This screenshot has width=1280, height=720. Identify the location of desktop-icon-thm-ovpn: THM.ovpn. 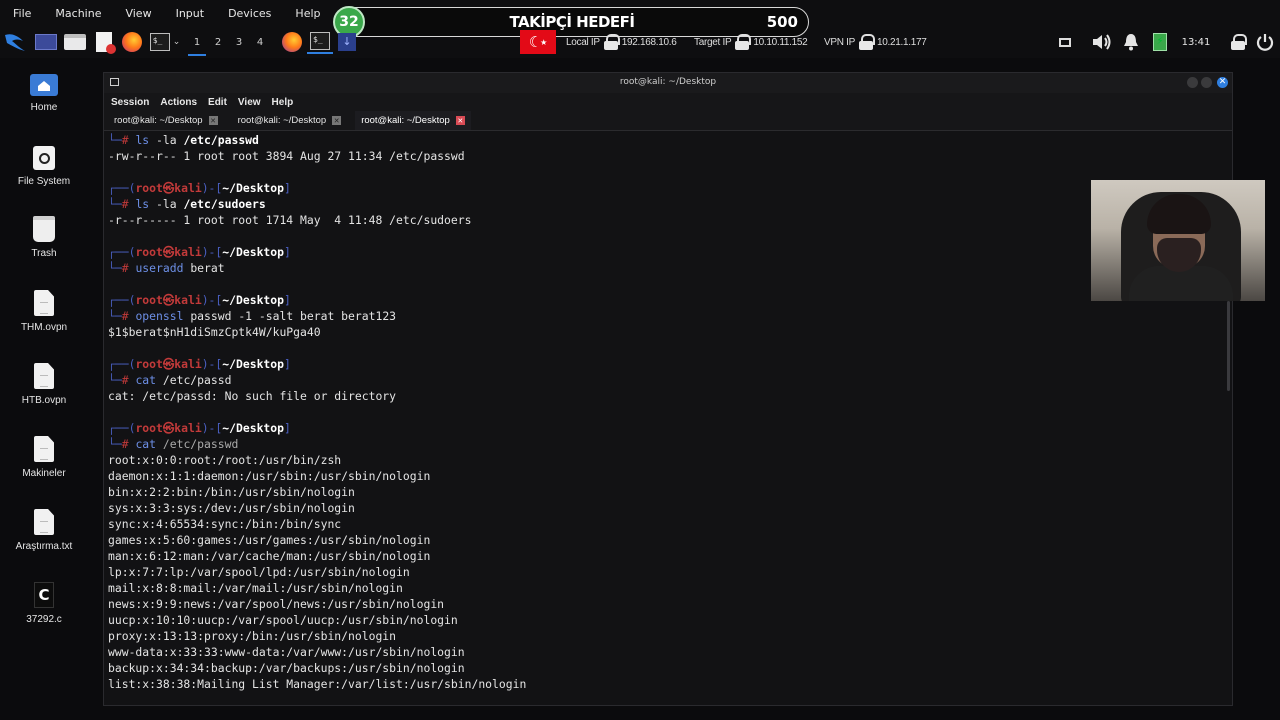
(44, 311).